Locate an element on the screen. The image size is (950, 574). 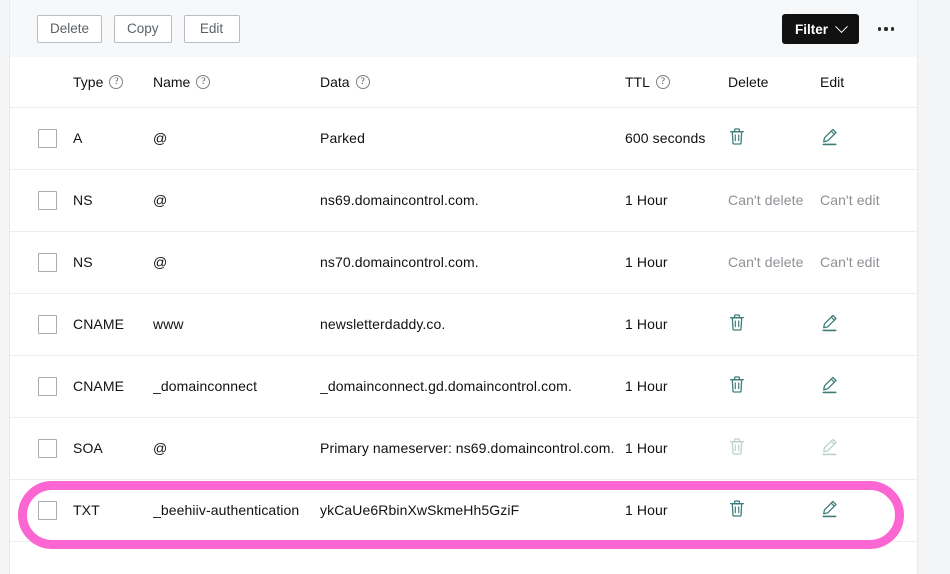
record-type-cell: NS is located at coordinates (113, 262).